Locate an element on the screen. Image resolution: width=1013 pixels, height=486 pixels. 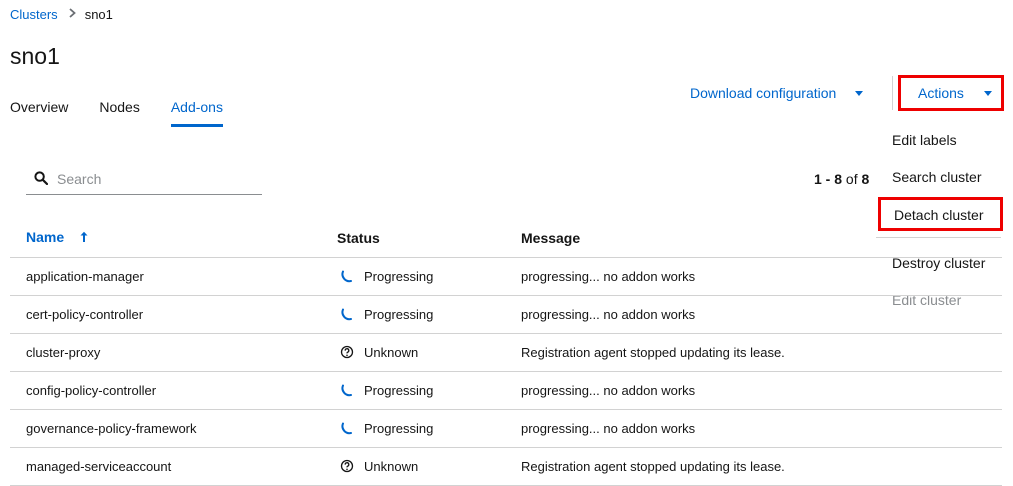
pagination-of: of is located at coordinates (851, 179).